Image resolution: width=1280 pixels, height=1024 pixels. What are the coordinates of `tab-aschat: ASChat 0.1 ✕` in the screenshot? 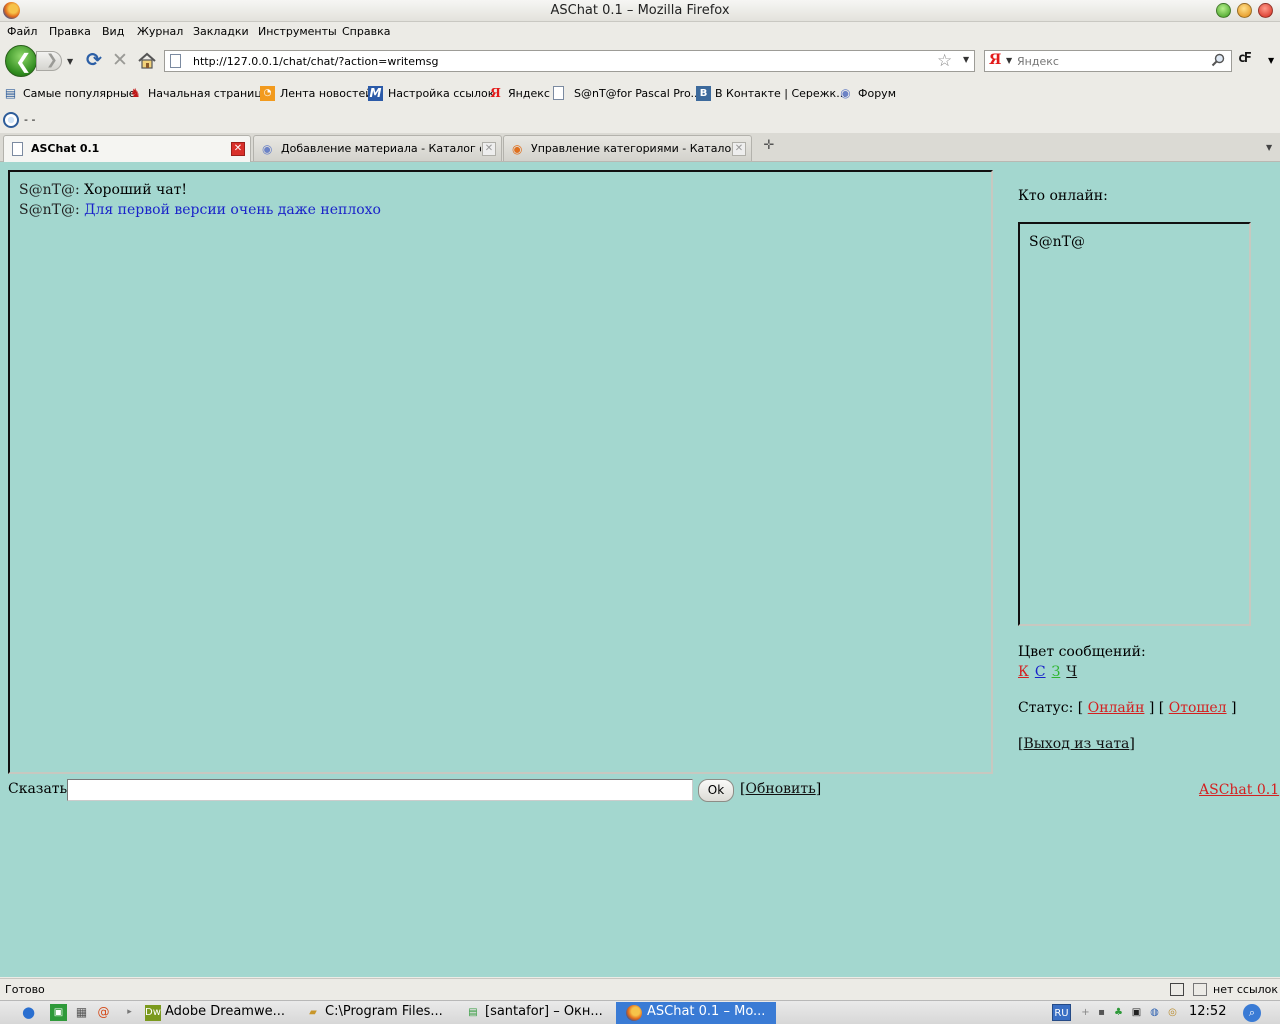 It's located at (127, 148).